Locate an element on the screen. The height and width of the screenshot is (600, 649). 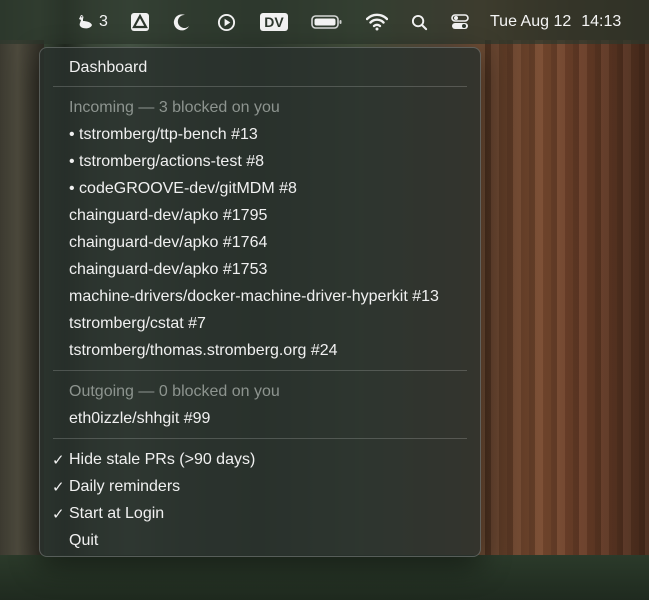
goose-icon is located at coordinates (85, 22).